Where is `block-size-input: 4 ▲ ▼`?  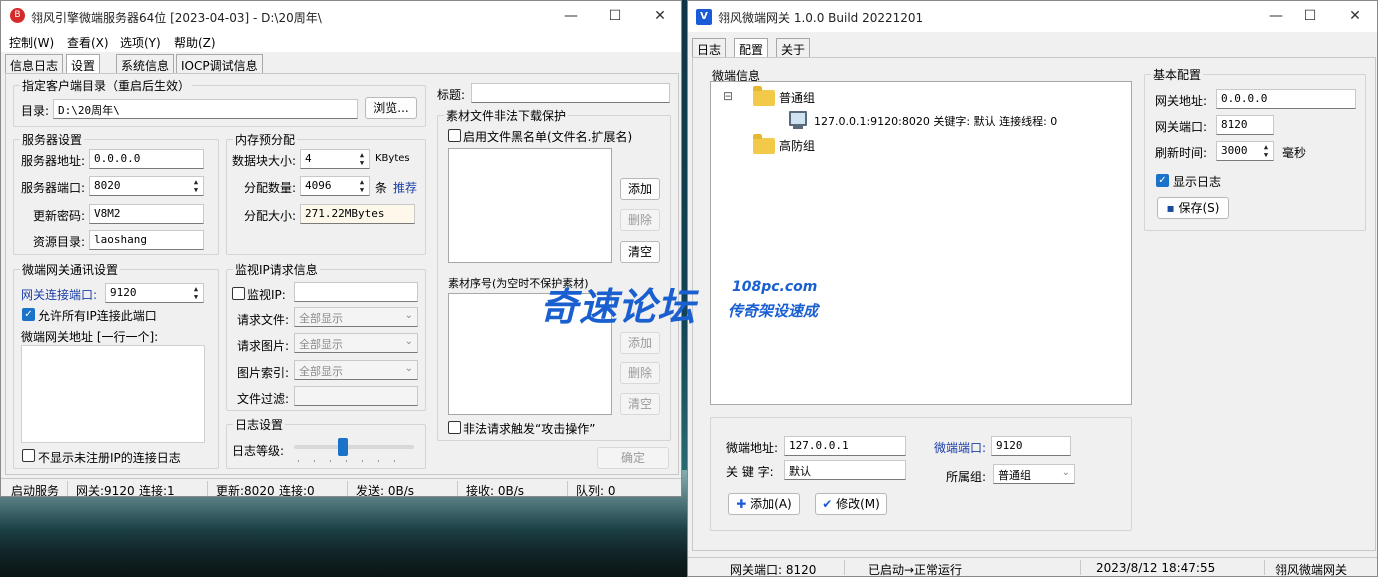
block-size-input: 4 ▲ ▼ is located at coordinates (335, 159).